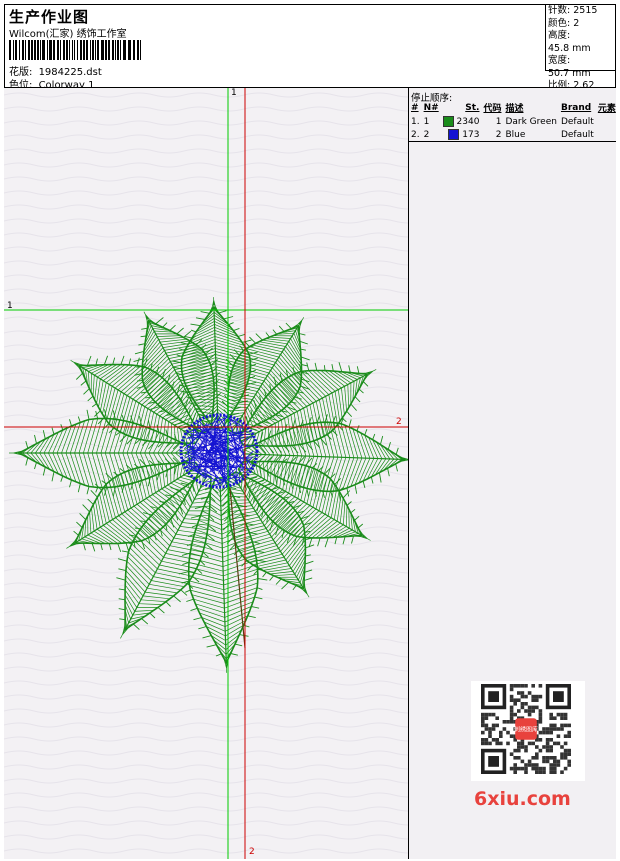  Describe the element at coordinates (472, 107) in the screenshot. I see `col-stitches: St.` at that location.